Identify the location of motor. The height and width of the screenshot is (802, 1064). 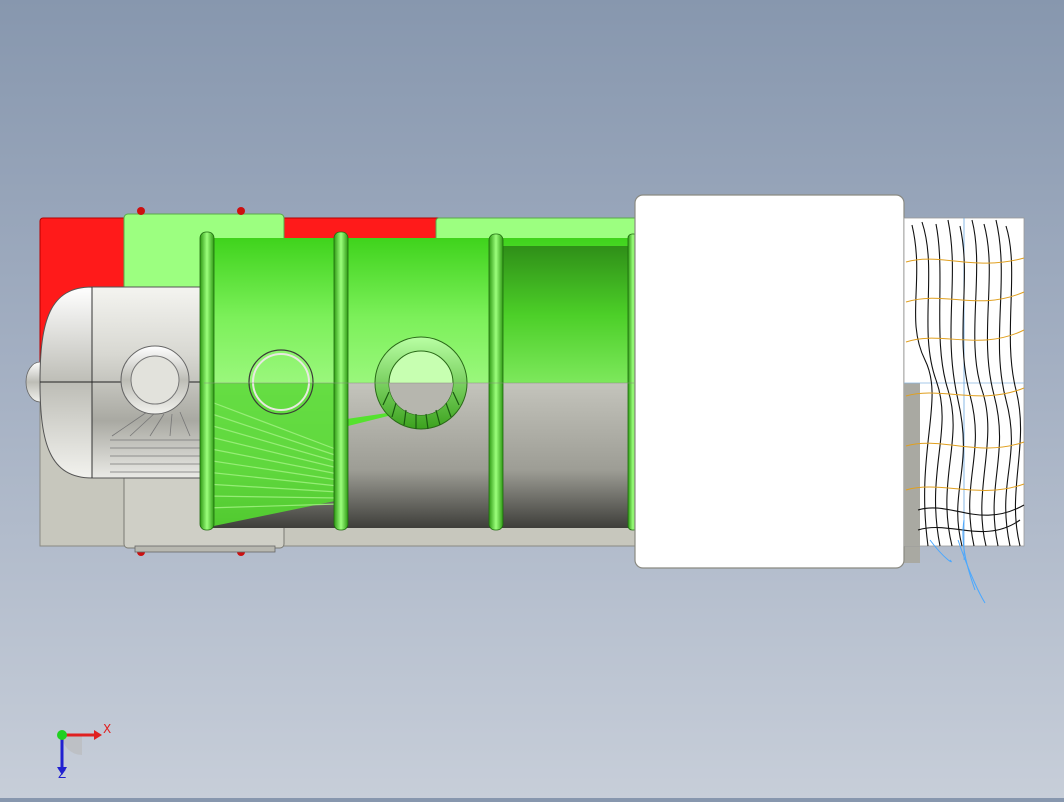
(115, 382).